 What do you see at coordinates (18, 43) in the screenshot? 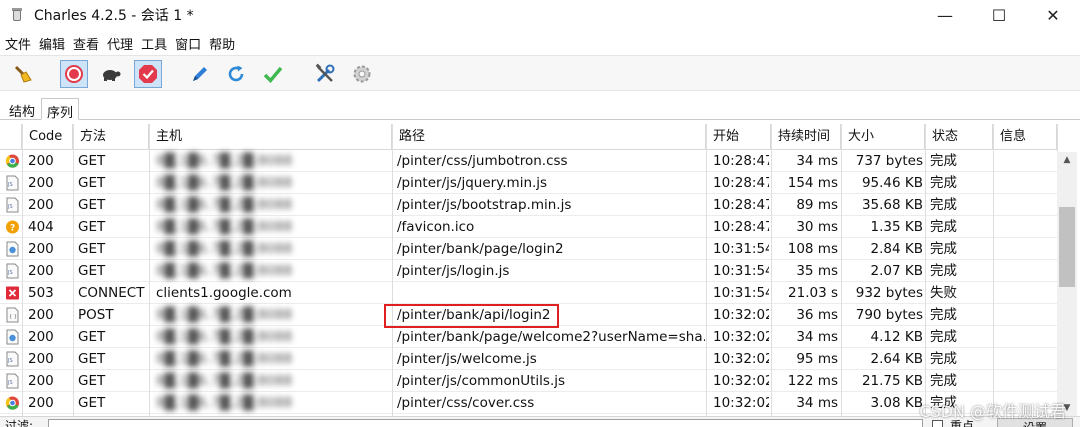
I see `menu-file: 文件` at bounding box center [18, 43].